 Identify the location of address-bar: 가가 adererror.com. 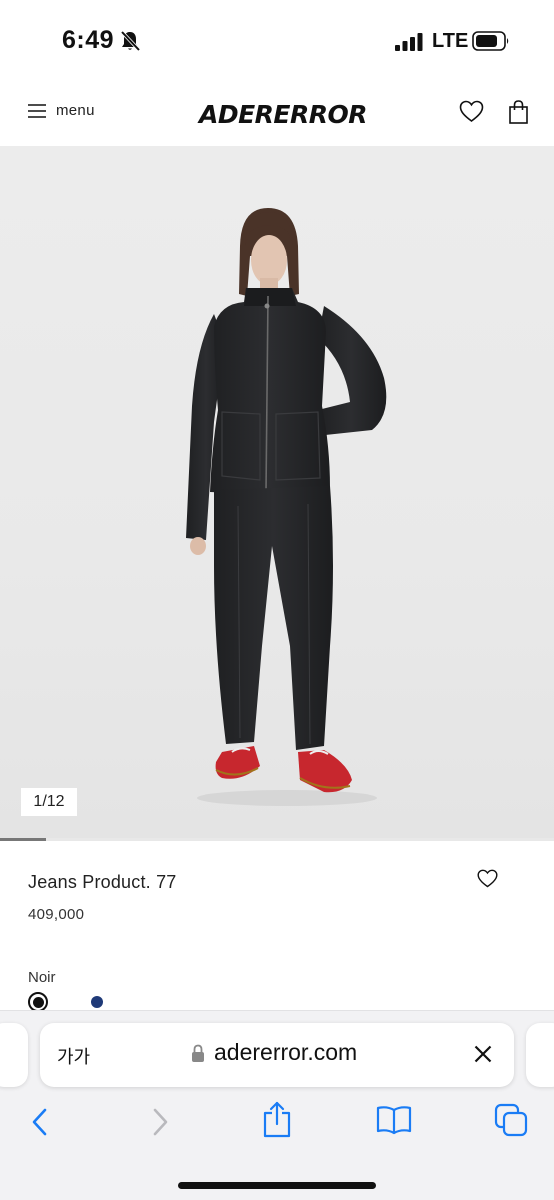
(277, 1055).